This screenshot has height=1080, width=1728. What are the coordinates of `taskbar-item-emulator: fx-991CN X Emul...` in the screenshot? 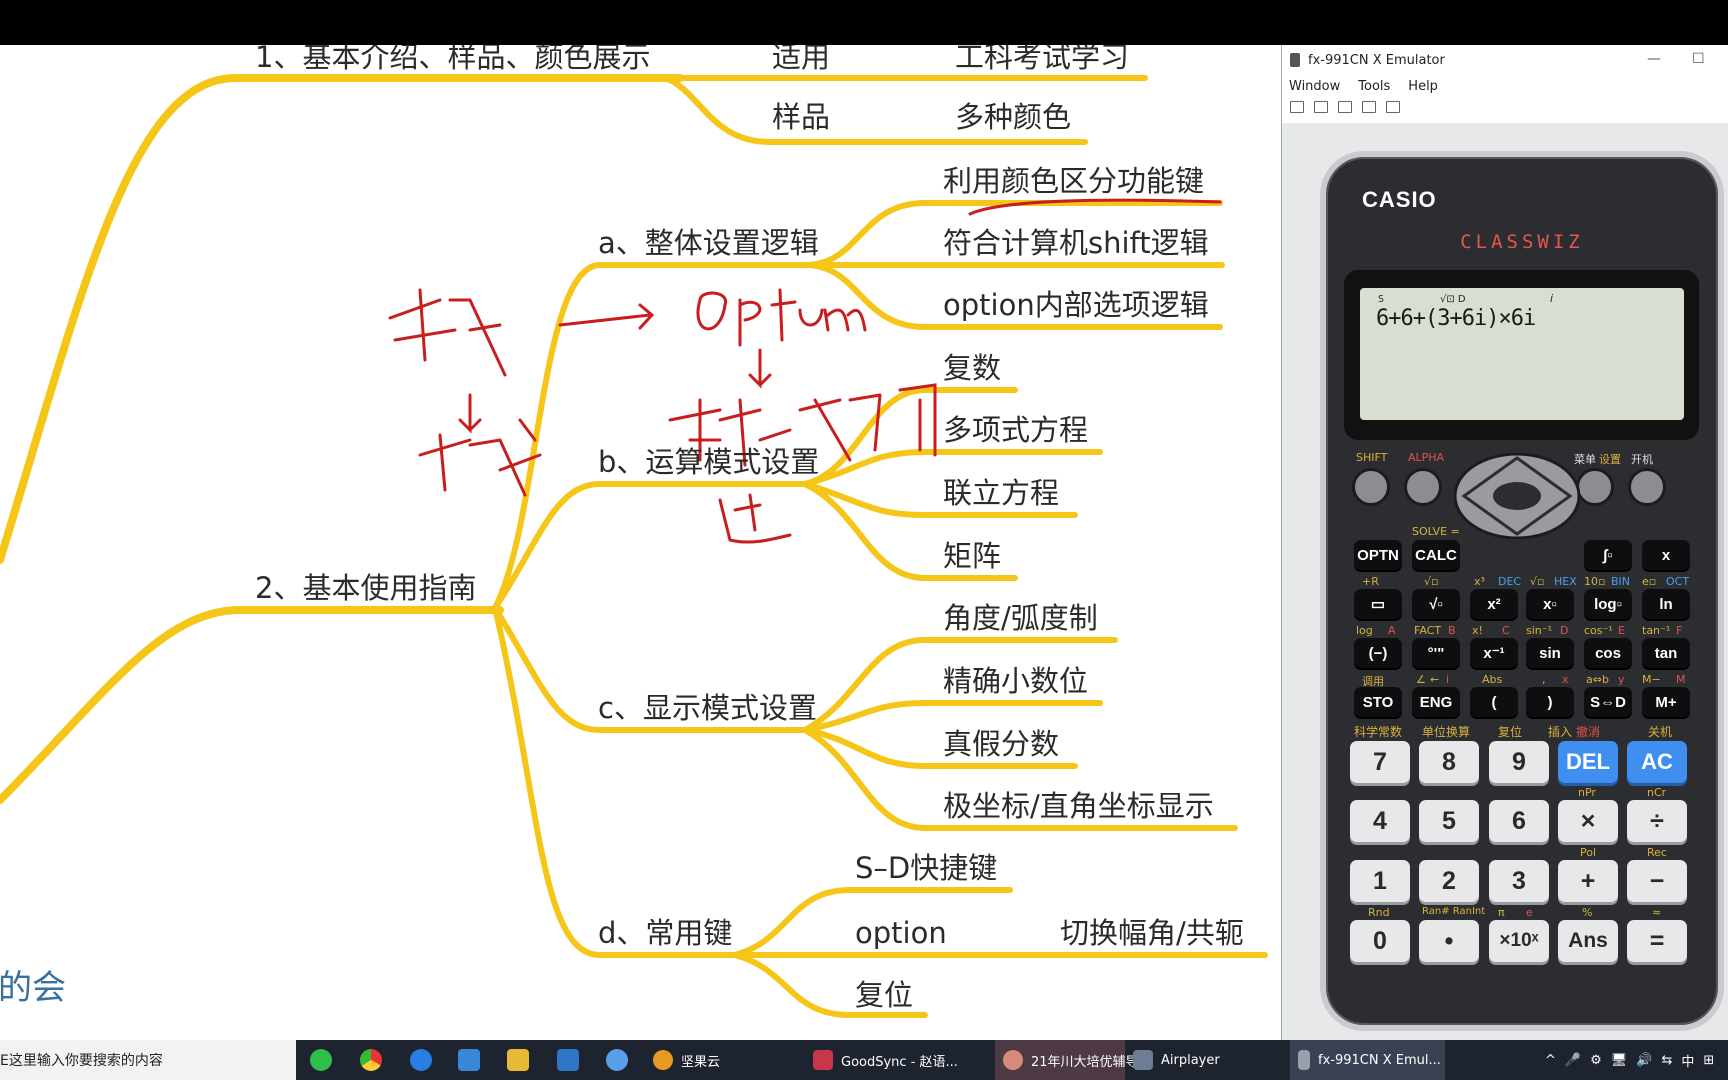 It's located at (1367, 1060).